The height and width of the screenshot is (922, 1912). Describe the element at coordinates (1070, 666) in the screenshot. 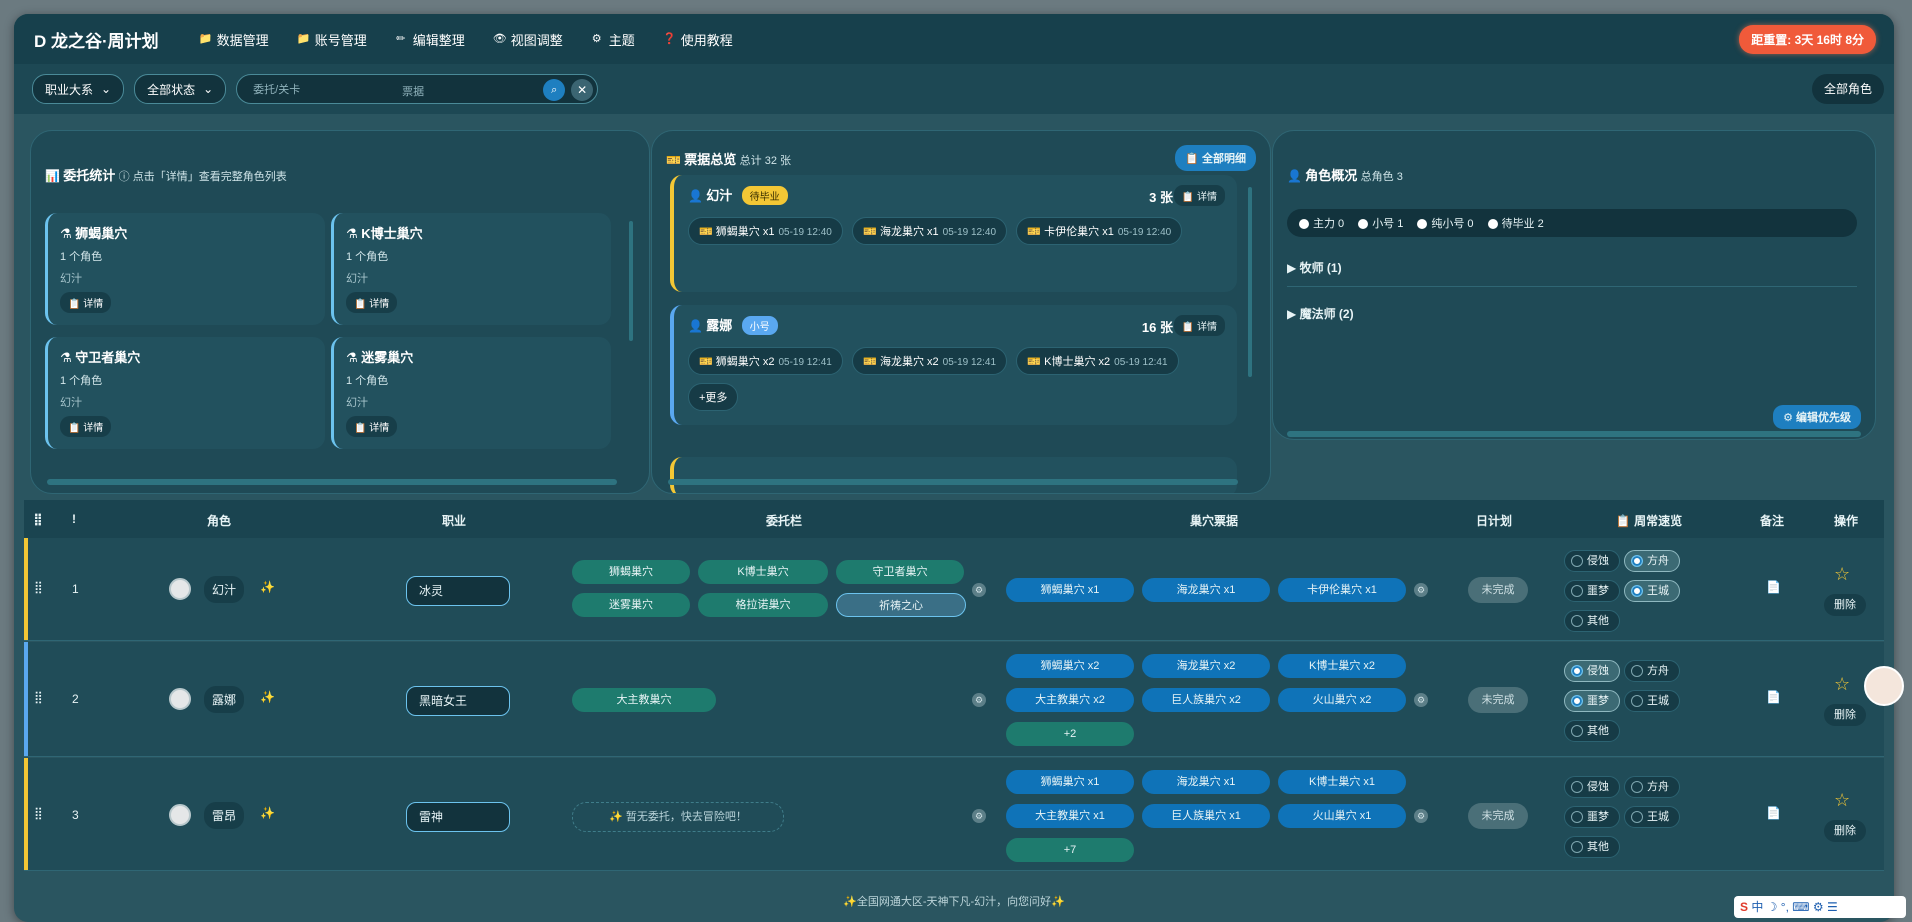

I see `ticket-chip: 狮蝎巢穴 x2` at that location.